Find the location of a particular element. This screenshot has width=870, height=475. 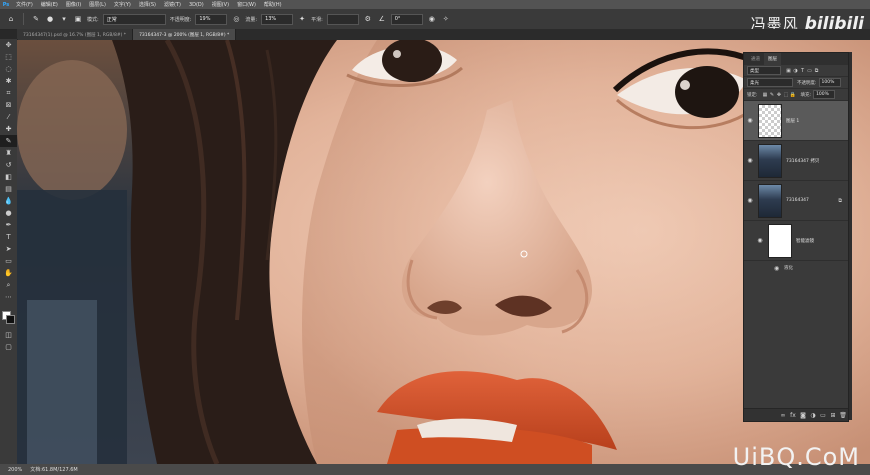

layer-row: ◉ 73164347 拷贝 is located at coordinates (796, 161).